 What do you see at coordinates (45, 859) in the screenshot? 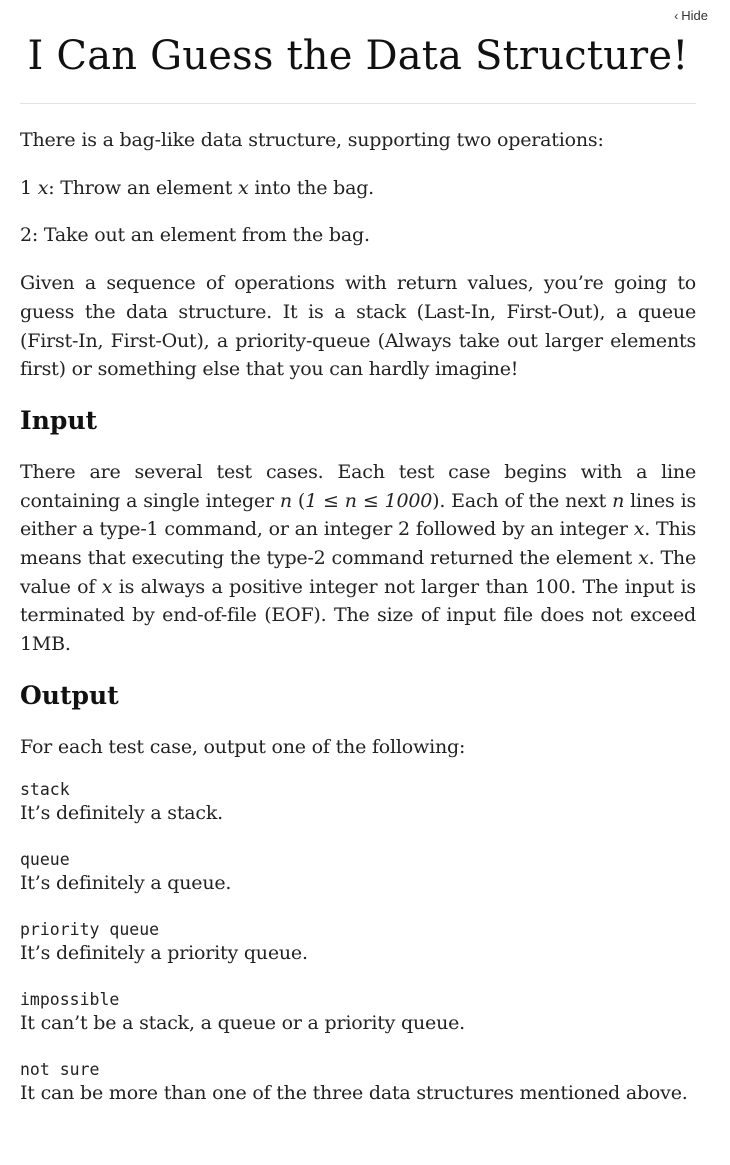
I see `output-code: queue` at bounding box center [45, 859].